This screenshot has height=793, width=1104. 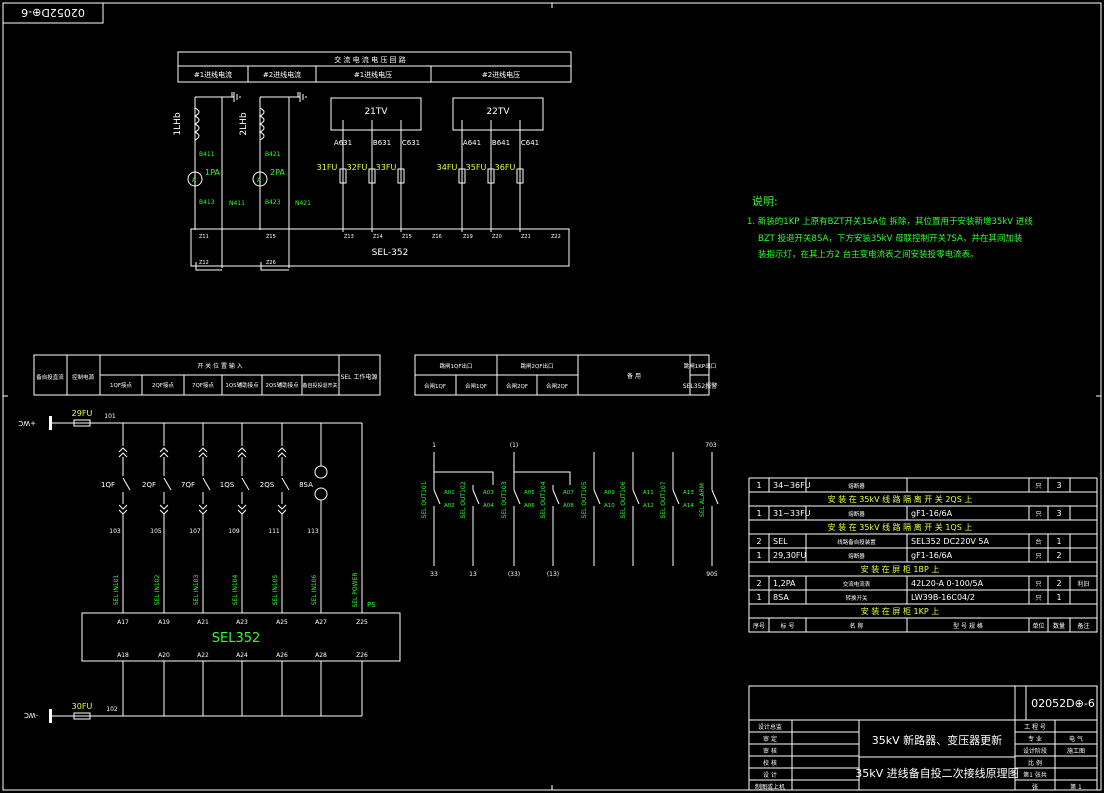 I want to click on out-s2: 合闸1QF, so click(x=476, y=386).